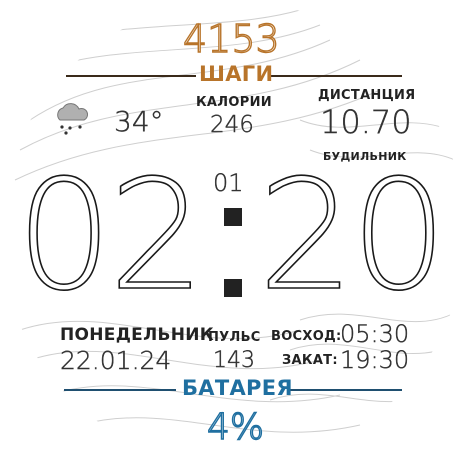  What do you see at coordinates (235, 427) in the screenshot?
I see `battery-value: 4%` at bounding box center [235, 427].